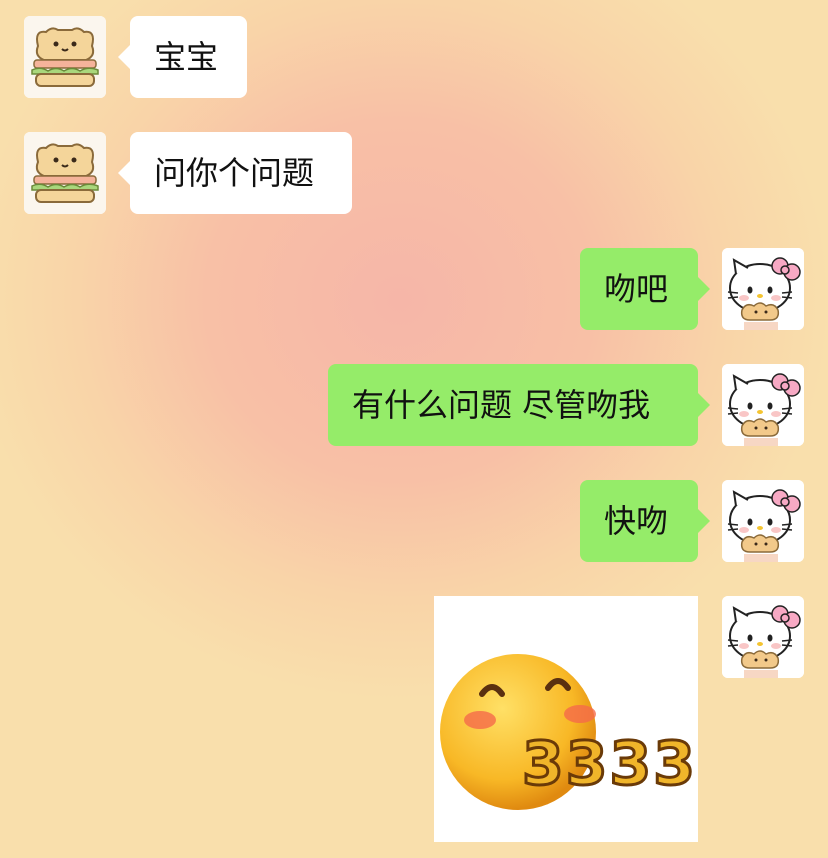 The width and height of the screenshot is (828, 858). I want to click on message-text: 宝宝, so click(186, 57).